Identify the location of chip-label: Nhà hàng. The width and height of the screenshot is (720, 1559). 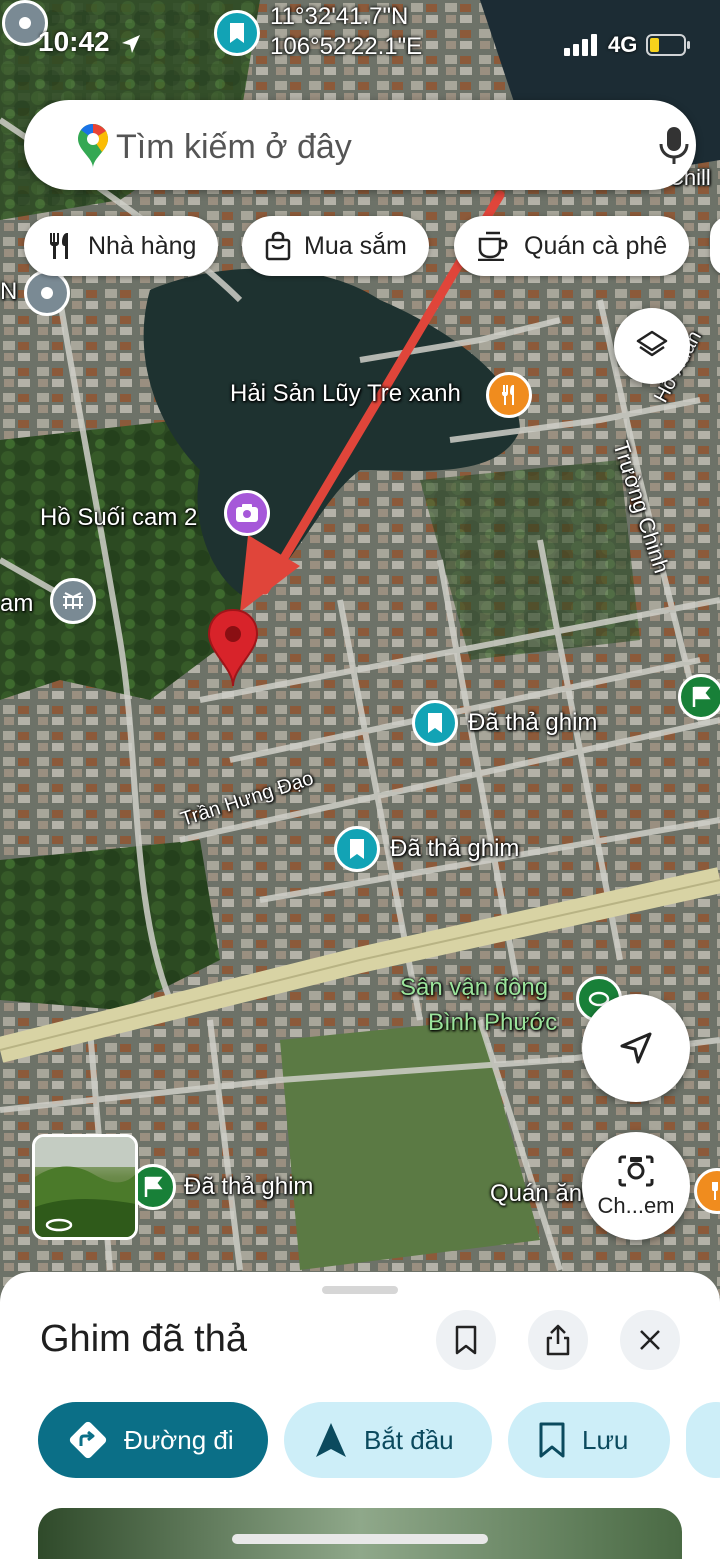
(142, 245).